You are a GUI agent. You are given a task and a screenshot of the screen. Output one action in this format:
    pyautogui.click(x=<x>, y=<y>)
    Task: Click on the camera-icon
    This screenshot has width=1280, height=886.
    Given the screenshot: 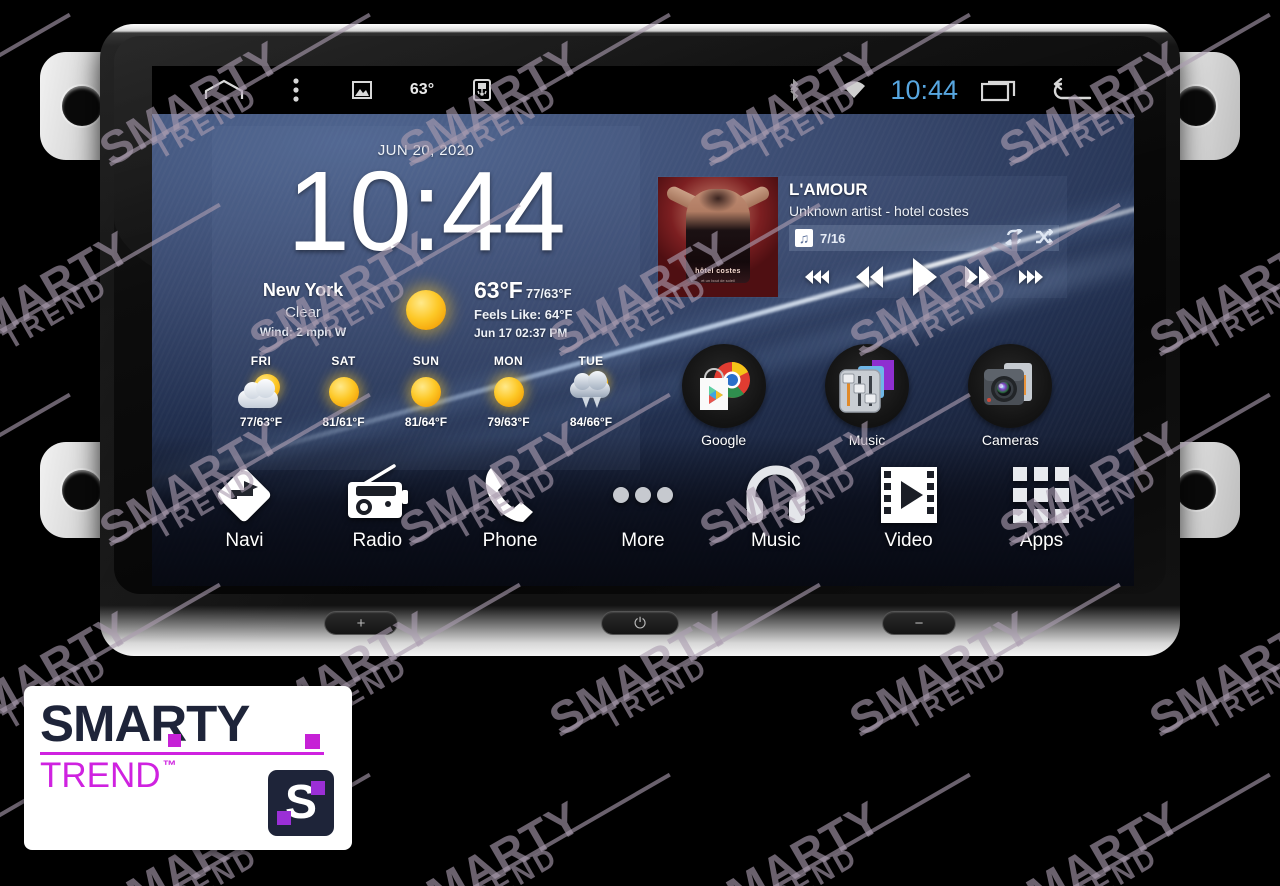 What is the action you would take?
    pyautogui.click(x=1010, y=386)
    